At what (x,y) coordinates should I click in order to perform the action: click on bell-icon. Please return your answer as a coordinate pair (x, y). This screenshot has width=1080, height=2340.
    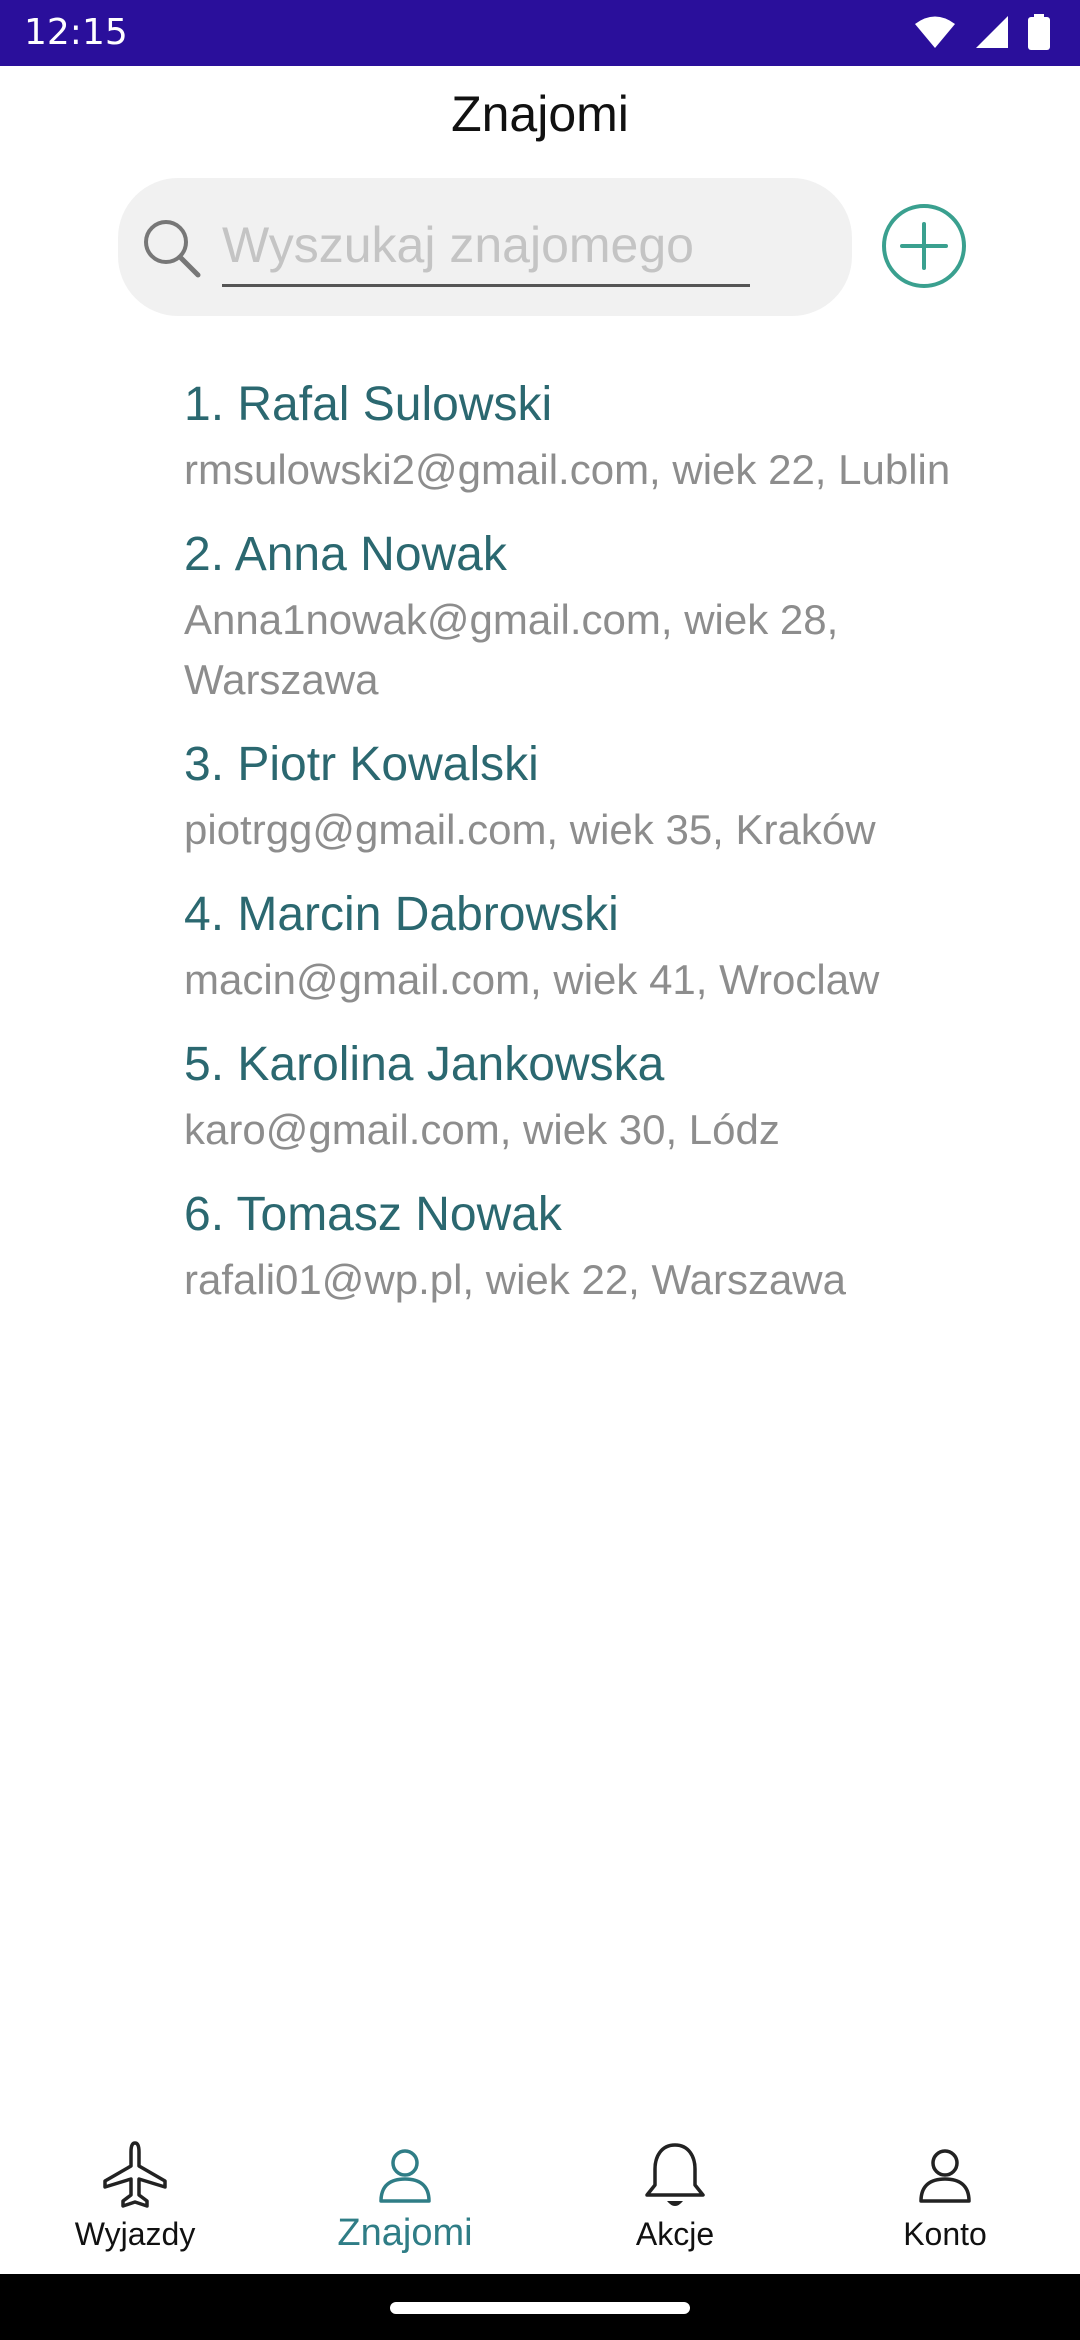
    Looking at the image, I should click on (675, 2175).